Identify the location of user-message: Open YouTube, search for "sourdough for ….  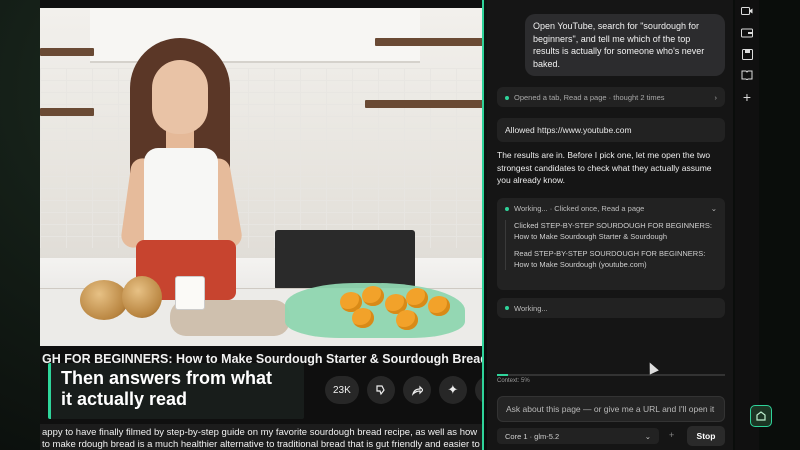
(625, 45).